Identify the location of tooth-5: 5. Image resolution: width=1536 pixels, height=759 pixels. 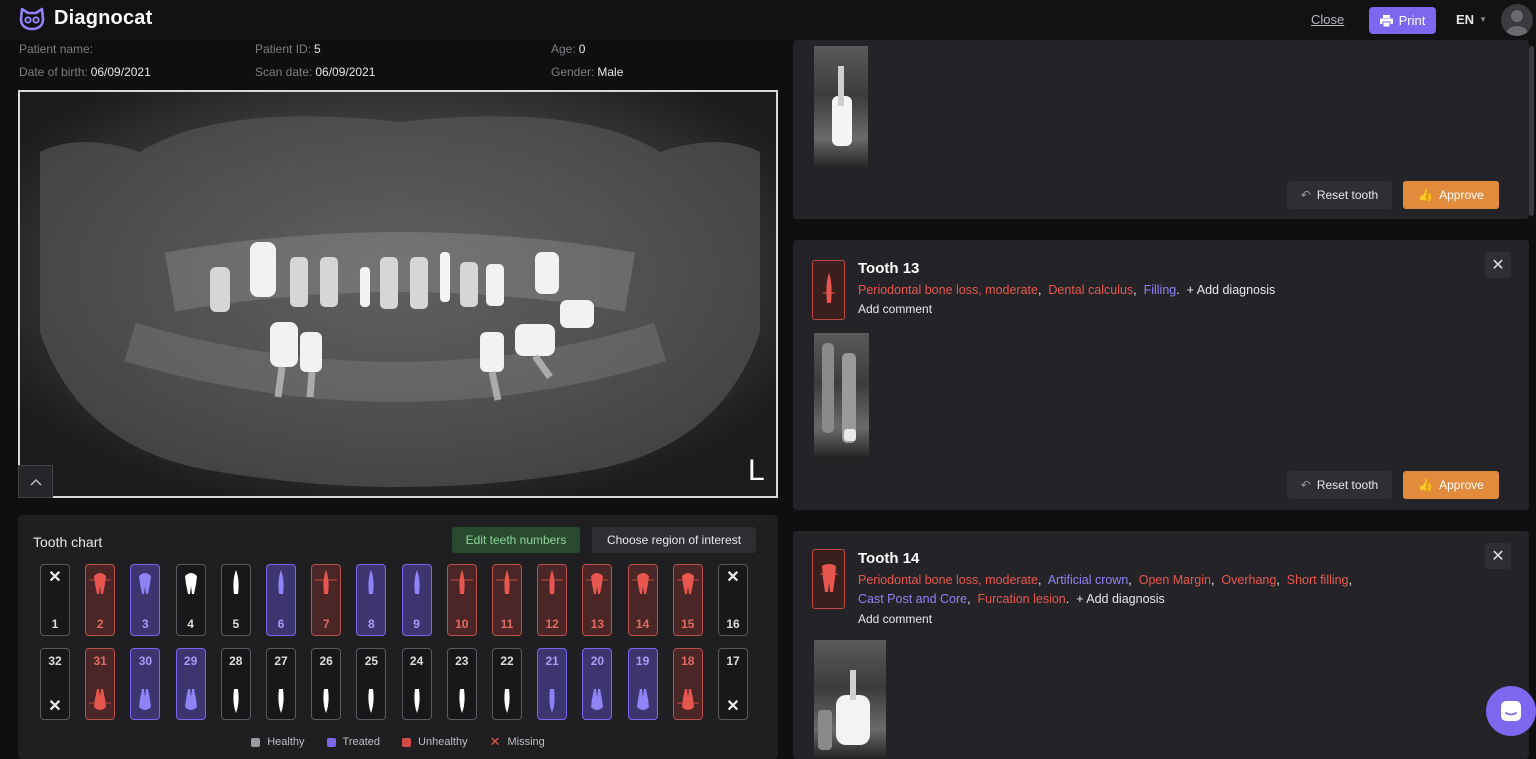
(235, 600).